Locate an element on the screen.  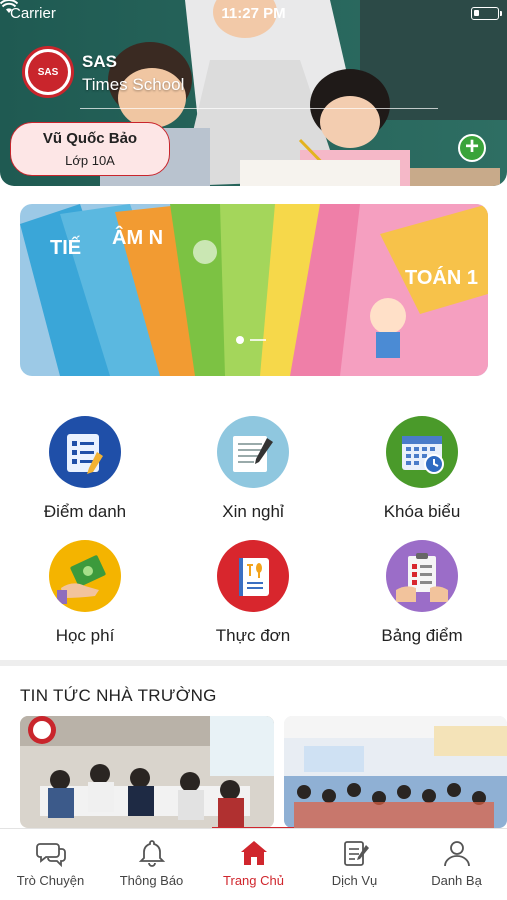
menu-food-menu-label: Thực đơn is located at coordinates (253, 635).